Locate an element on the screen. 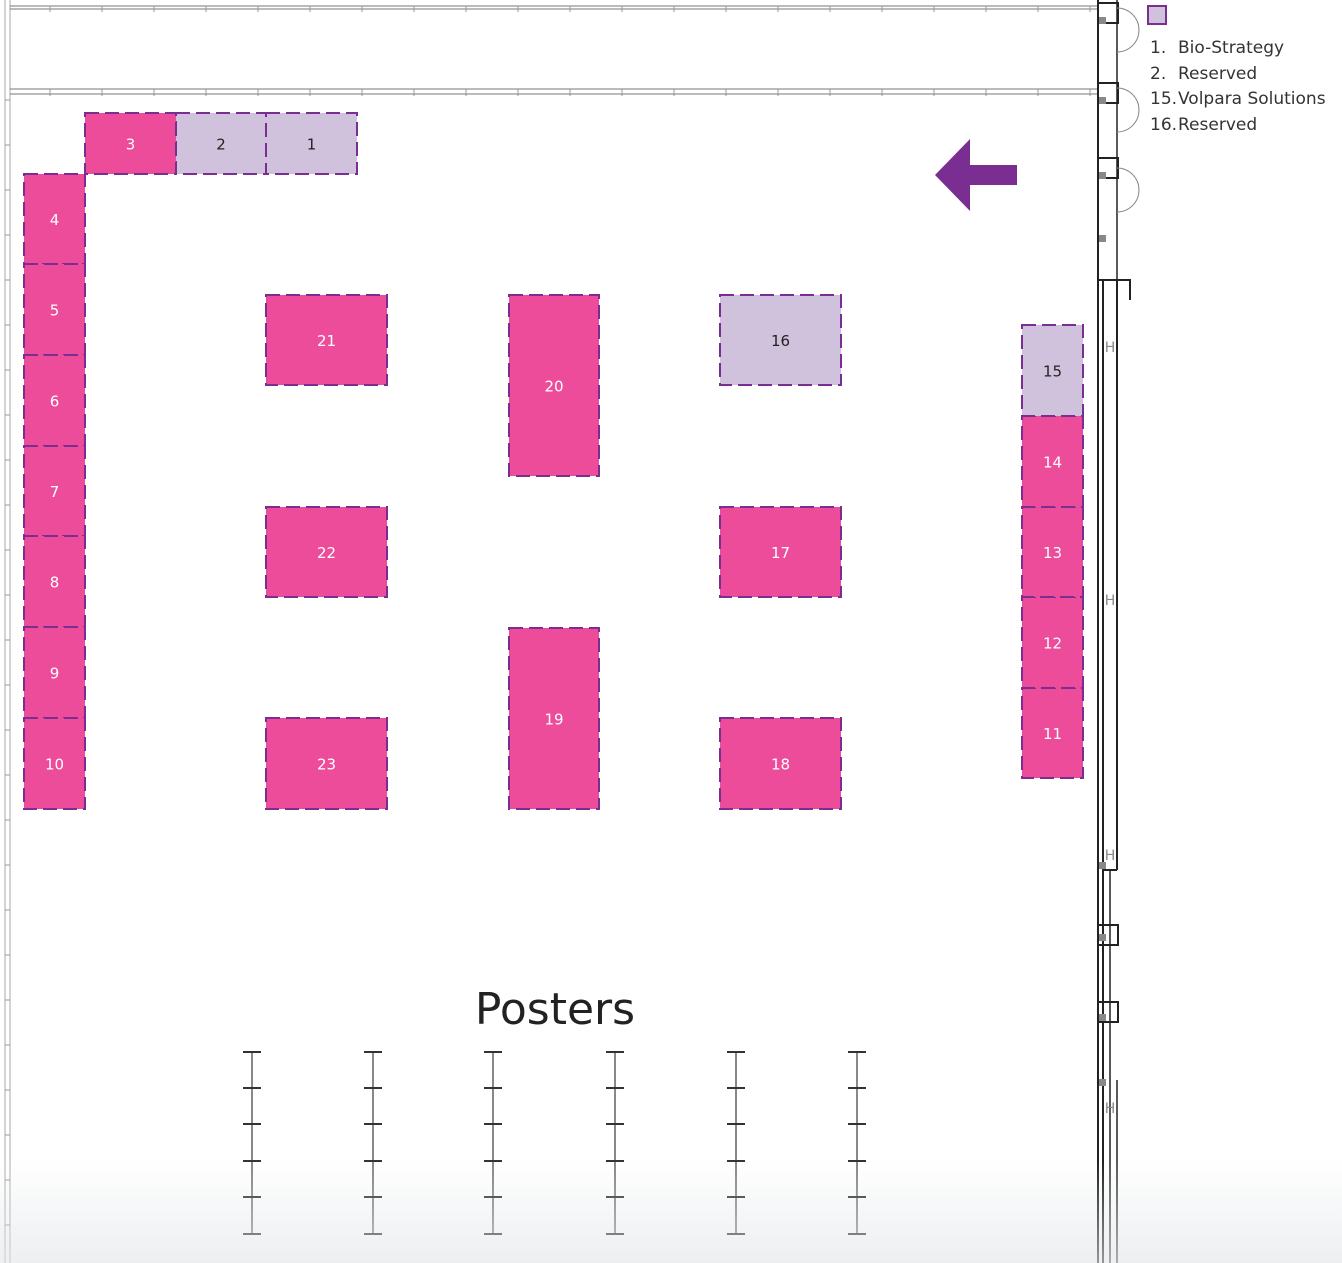 Image resolution: width=1342 pixels, height=1263 pixels. booth-number: 14 is located at coordinates (1052, 463).